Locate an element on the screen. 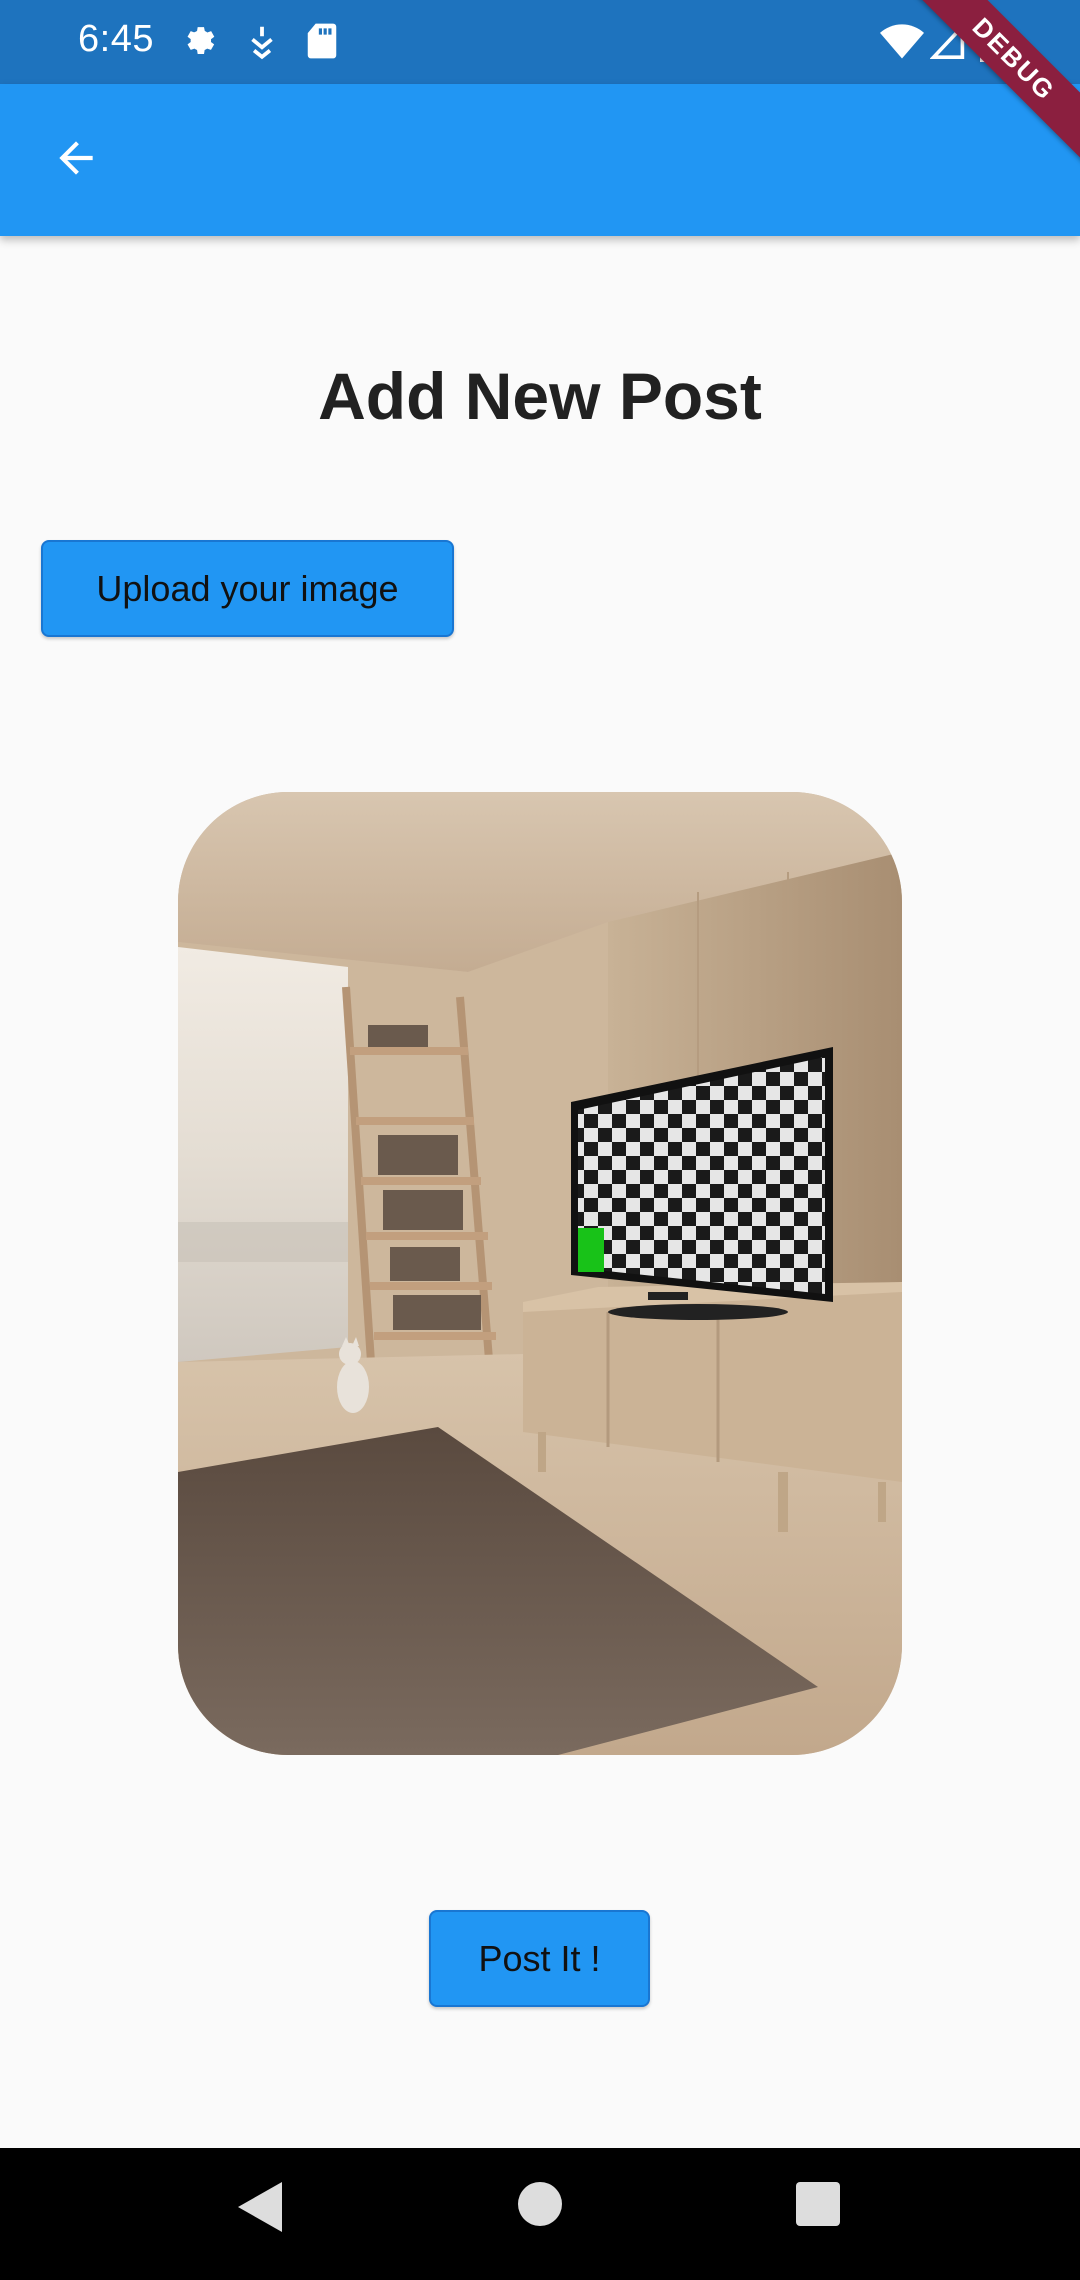 The width and height of the screenshot is (1080, 2280). app-bar is located at coordinates (540, 160).